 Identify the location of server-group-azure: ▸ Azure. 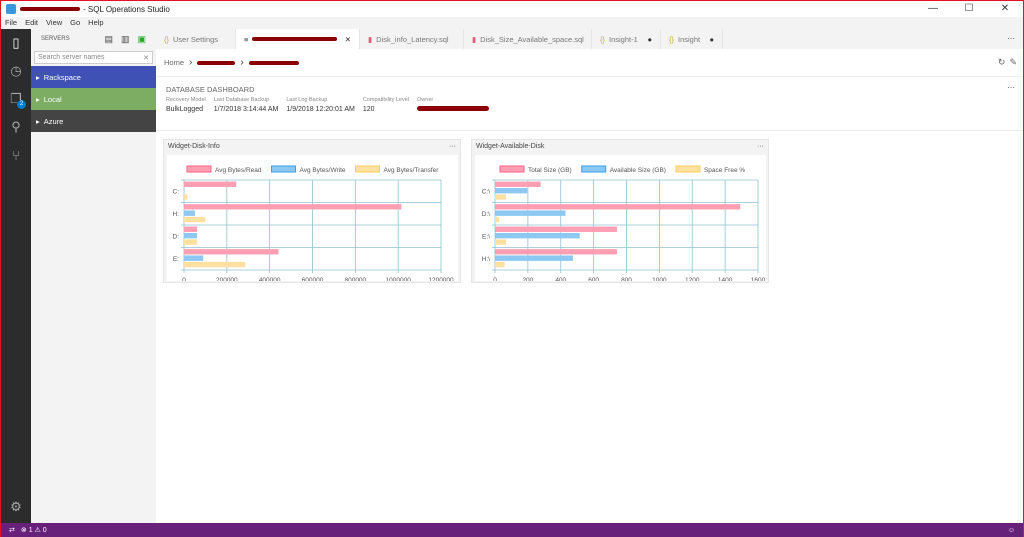
(93, 121).